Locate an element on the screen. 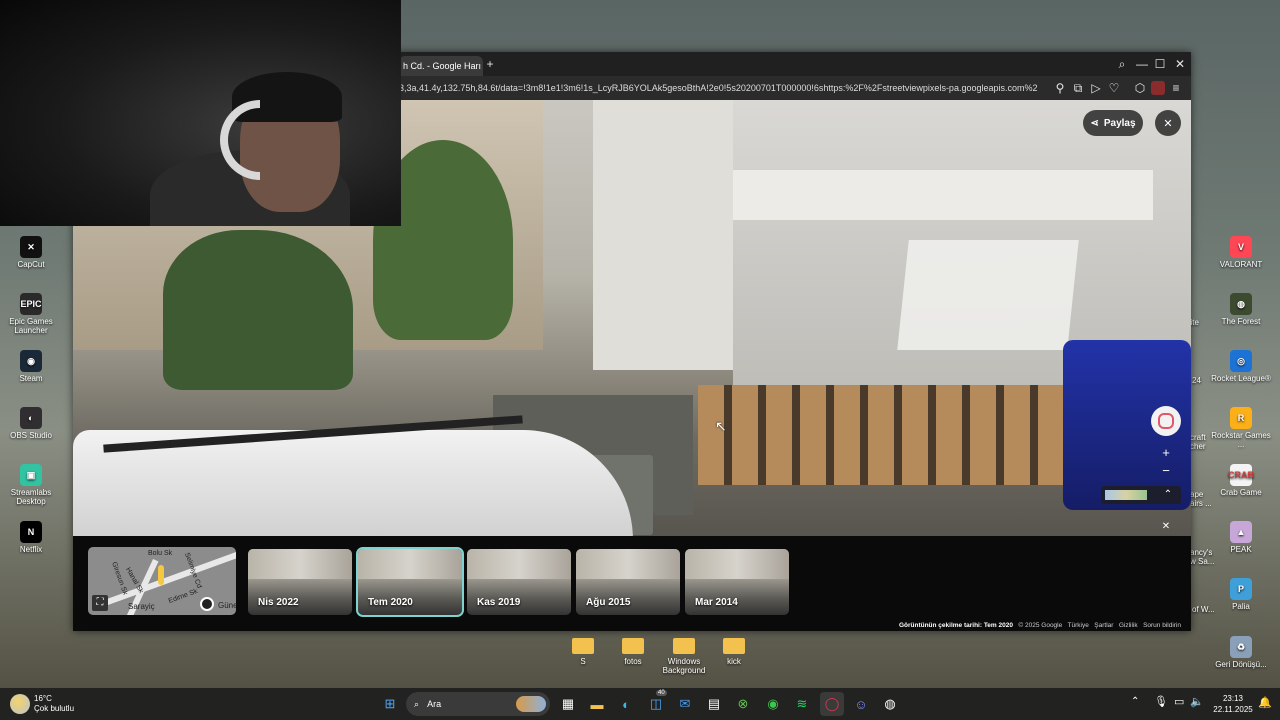  share-button: ⋖ Paylaş is located at coordinates (1113, 123).